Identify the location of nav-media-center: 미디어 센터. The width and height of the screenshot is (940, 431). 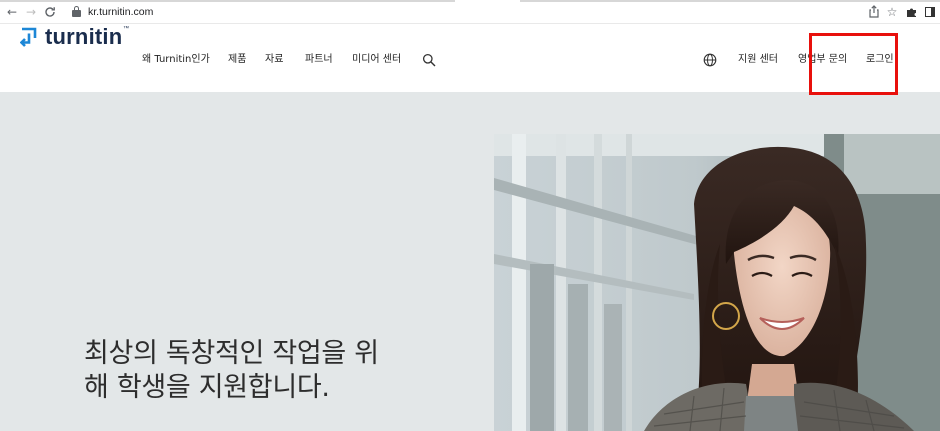
(376, 60).